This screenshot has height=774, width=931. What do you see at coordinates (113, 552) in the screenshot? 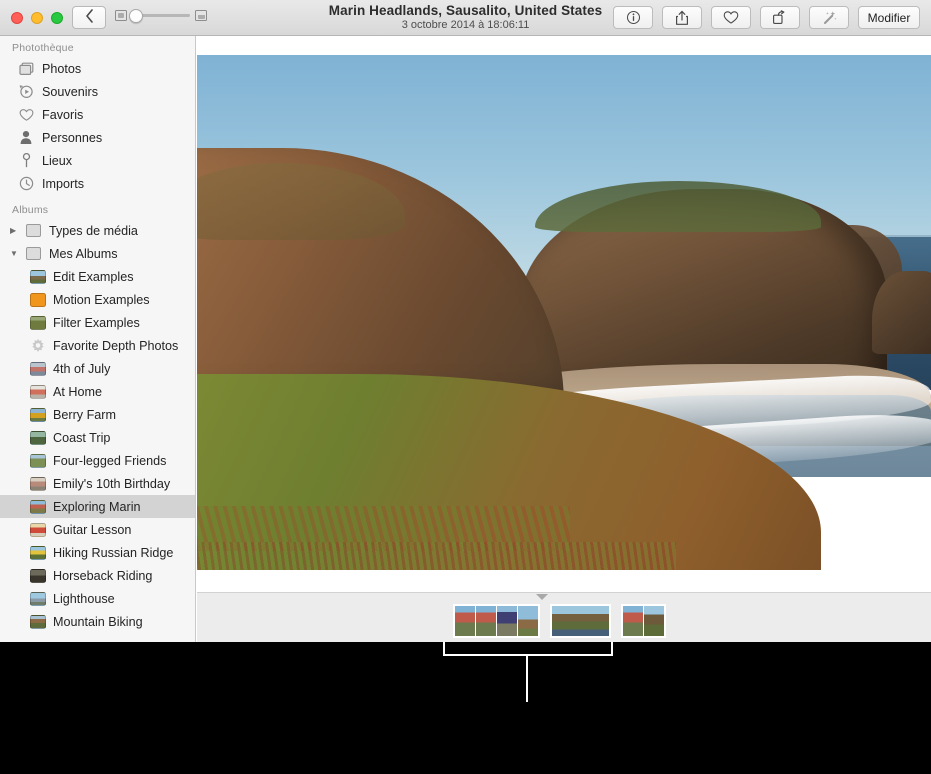
I see `sidebar-album-label: Hiking Russian Ridge` at bounding box center [113, 552].